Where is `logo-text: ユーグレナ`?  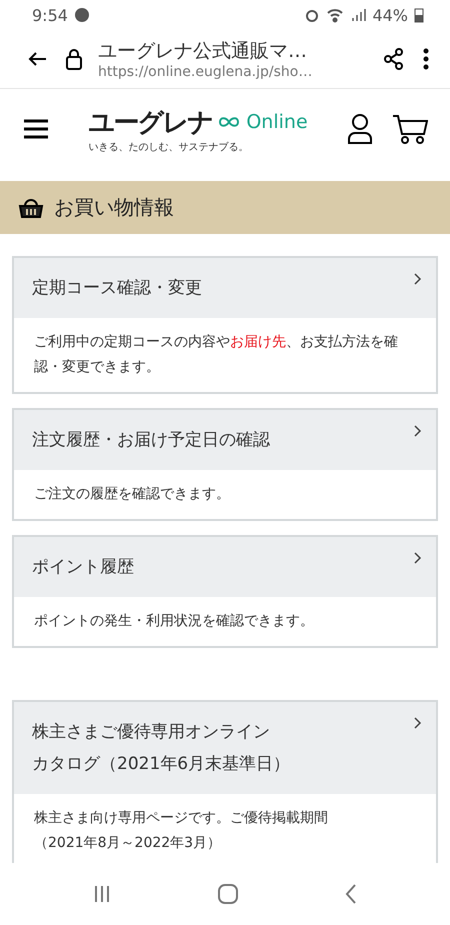
logo-text: ユーグレナ is located at coordinates (150, 122).